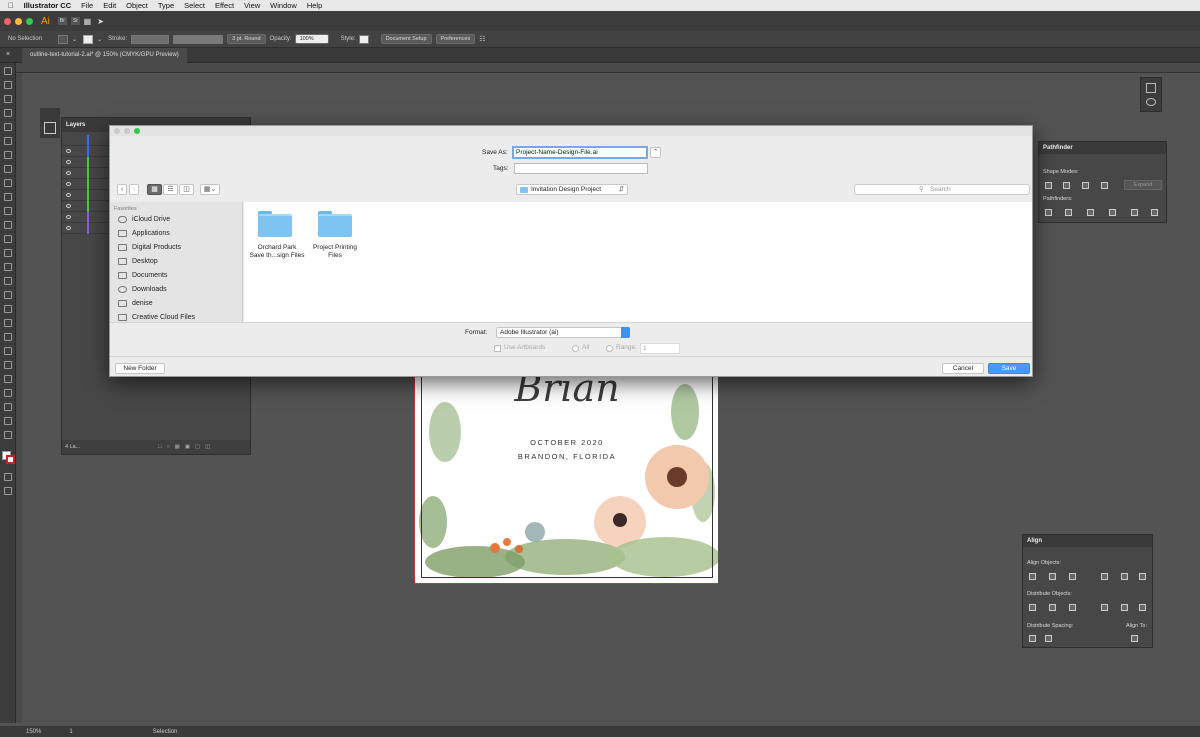 The image size is (1200, 737). What do you see at coordinates (1142, 607) in the screenshot?
I see `distribute-right-icon` at bounding box center [1142, 607].